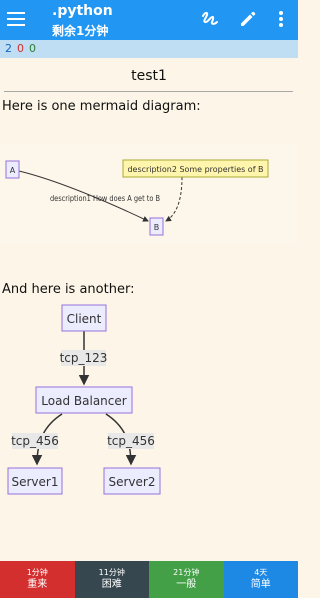 The image size is (320, 598). What do you see at coordinates (35, 482) in the screenshot?
I see `server1-label: Server1` at bounding box center [35, 482].